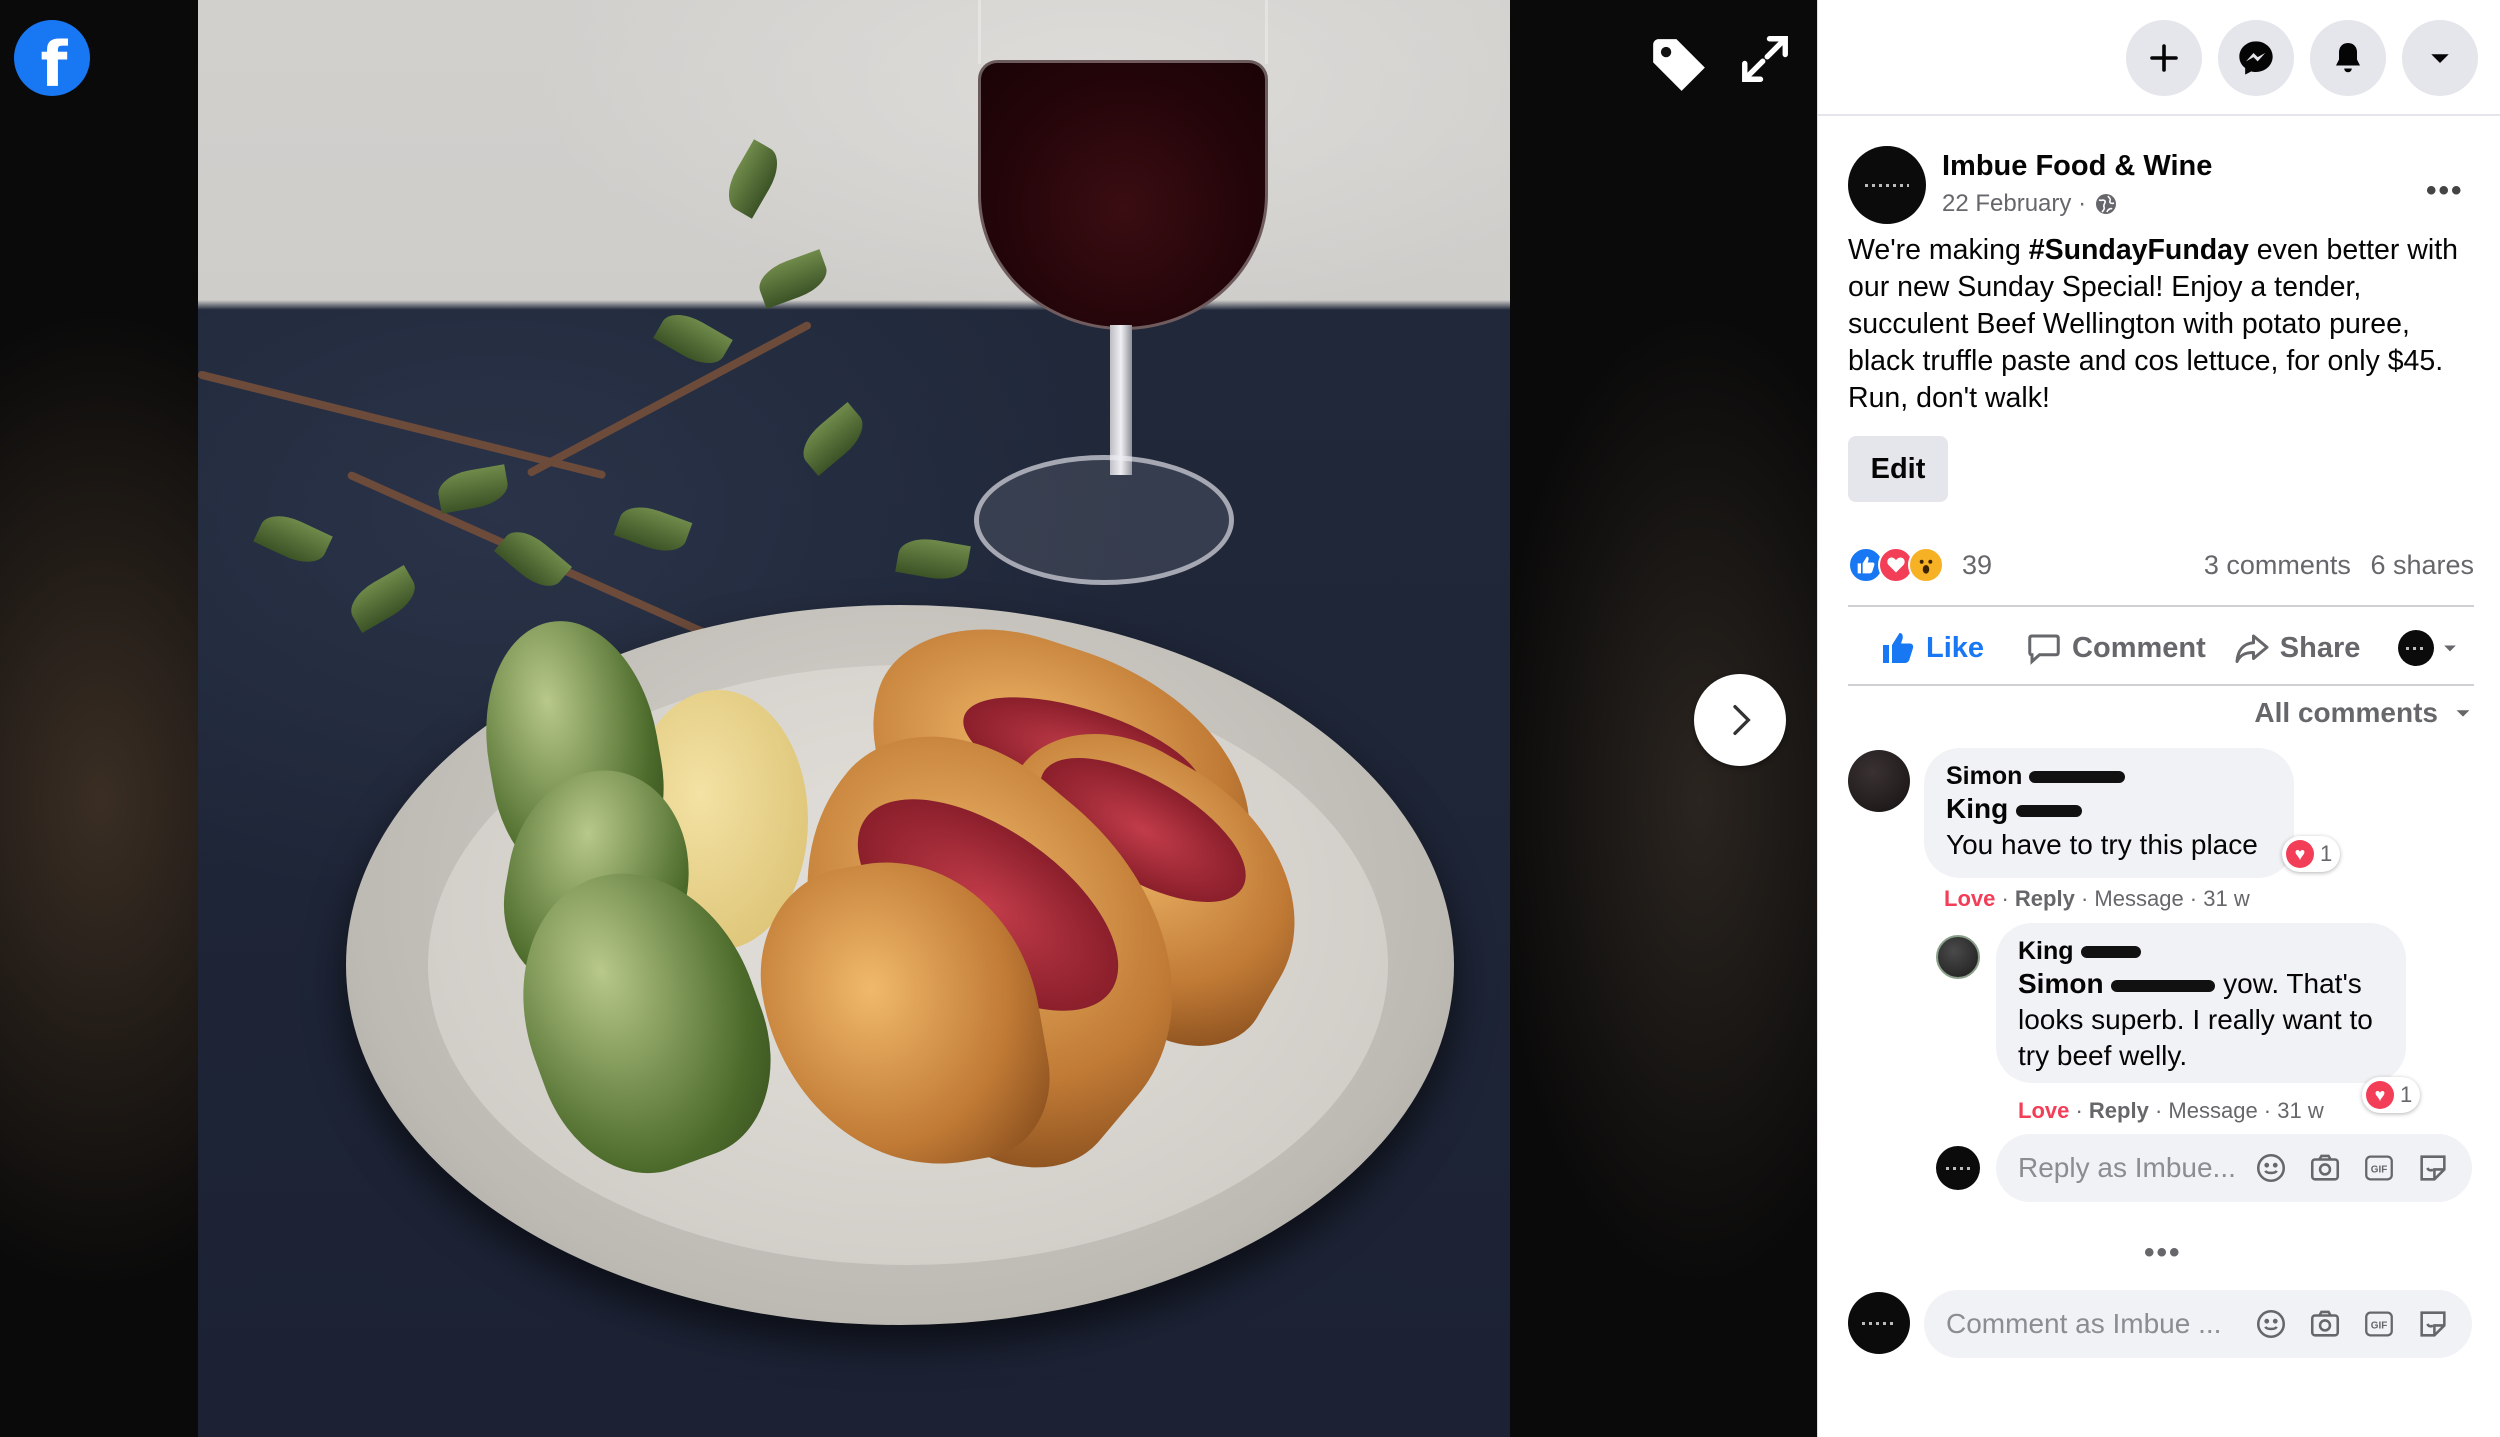 The image size is (2500, 1437). What do you see at coordinates (2300, 854) in the screenshot?
I see `heart-icon: ♥` at bounding box center [2300, 854].